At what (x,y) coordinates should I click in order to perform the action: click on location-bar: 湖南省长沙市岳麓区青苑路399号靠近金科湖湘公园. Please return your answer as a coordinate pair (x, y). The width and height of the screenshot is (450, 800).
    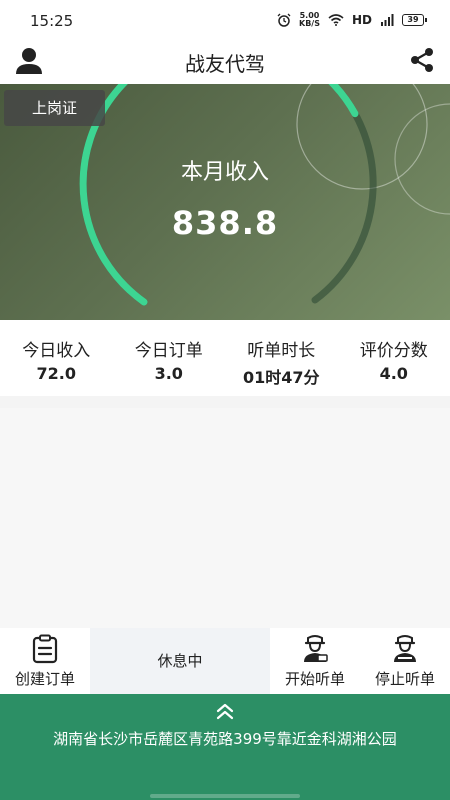
    Looking at the image, I should click on (225, 747).